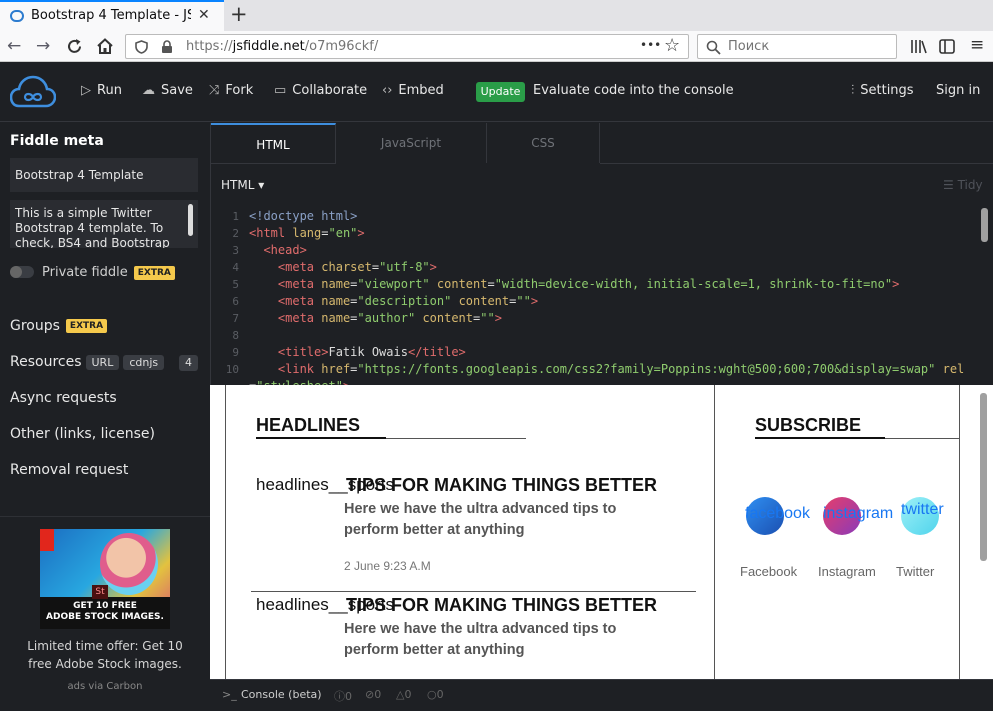  Describe the element at coordinates (977, 45) in the screenshot. I see `menu-icon: ≡` at that location.